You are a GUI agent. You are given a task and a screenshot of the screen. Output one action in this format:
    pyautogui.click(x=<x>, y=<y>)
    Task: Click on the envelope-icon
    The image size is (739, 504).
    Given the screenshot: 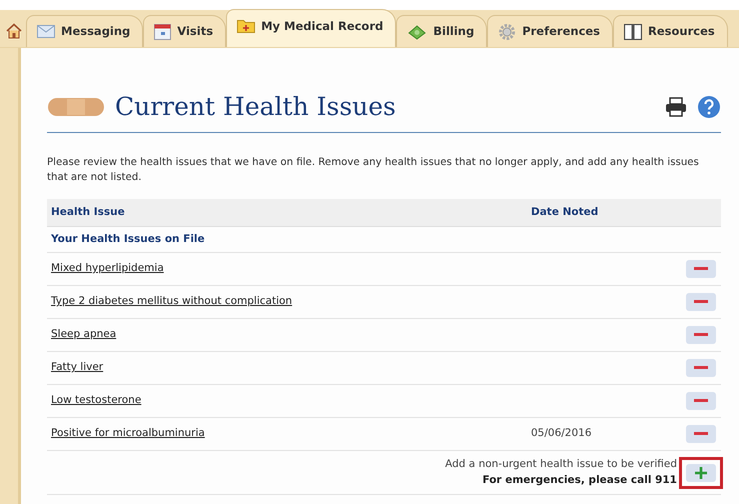 What is the action you would take?
    pyautogui.click(x=46, y=31)
    